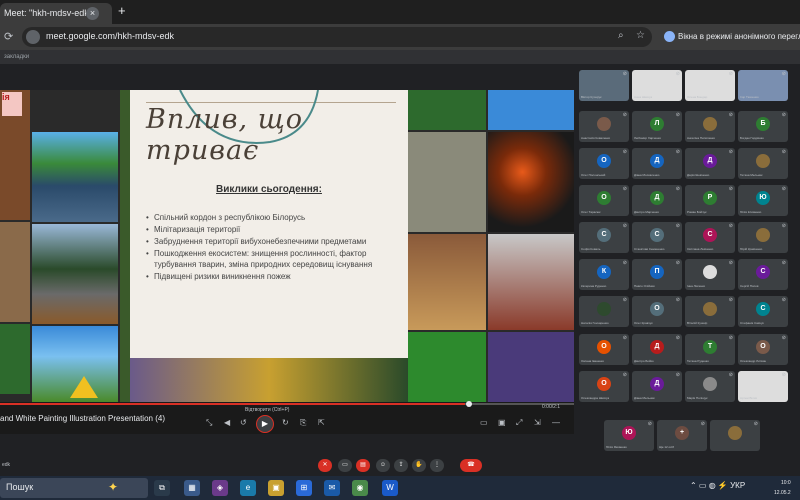 Image resolution: width=800 pixels, height=500 pixels. Describe the element at coordinates (753, 361) in the screenshot. I see `participant-name: Олександр Литвин` at that location.